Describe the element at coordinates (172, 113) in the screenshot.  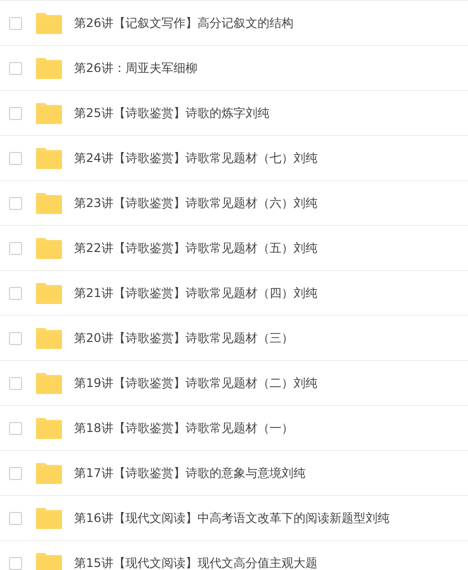
I see `folder-name: 第25讲【诗歌鉴赏】诗歌的炼字刘纯` at that location.